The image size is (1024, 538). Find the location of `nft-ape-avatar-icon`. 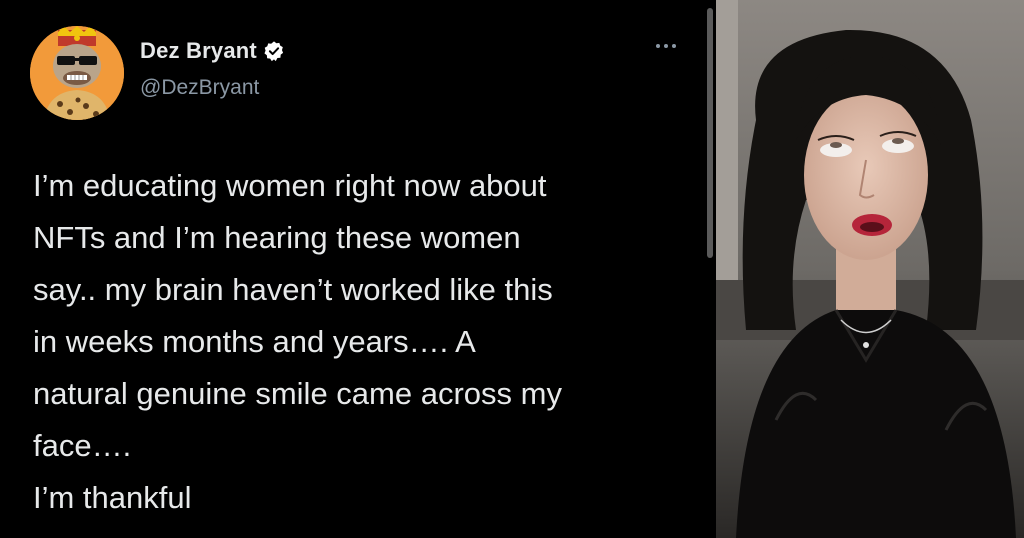

nft-ape-avatar-icon is located at coordinates (77, 73).